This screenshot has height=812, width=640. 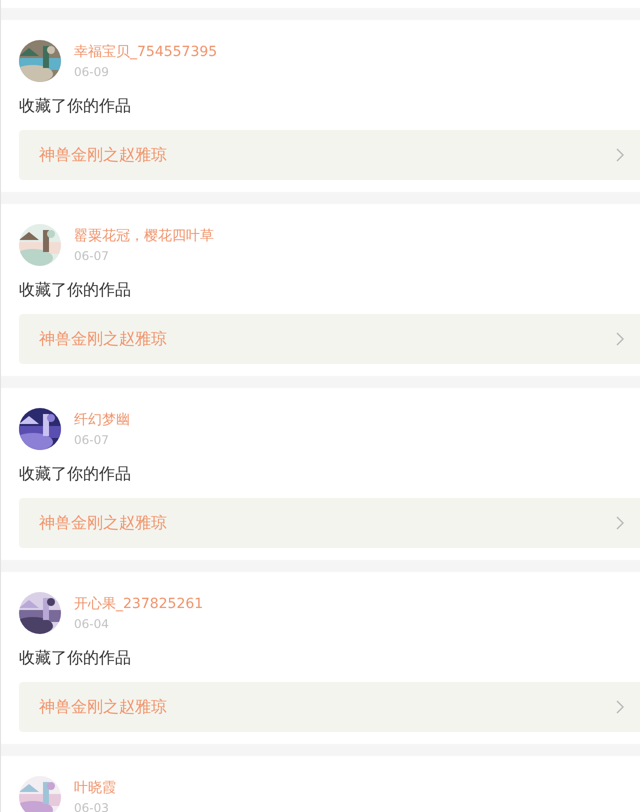 What do you see at coordinates (92, 806) in the screenshot?
I see `date: 06-03` at bounding box center [92, 806].